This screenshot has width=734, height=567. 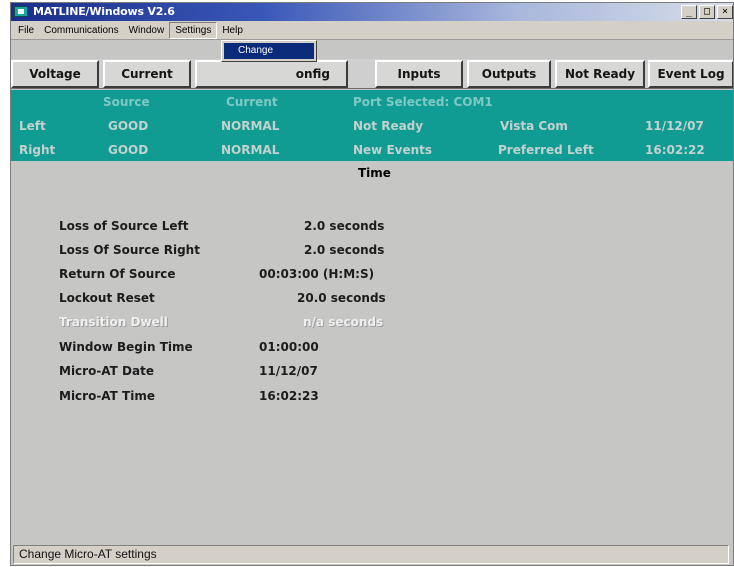 What do you see at coordinates (129, 250) in the screenshot?
I see `label-loss-of-source-right: Loss Of Source Right` at bounding box center [129, 250].